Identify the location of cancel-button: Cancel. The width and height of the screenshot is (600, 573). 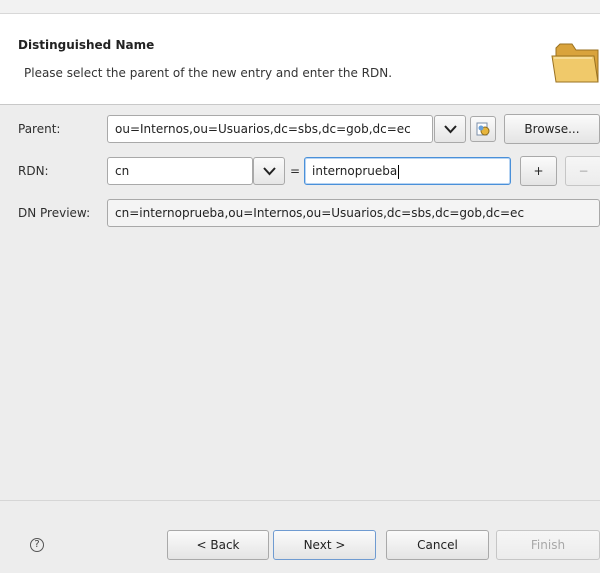
(437, 545).